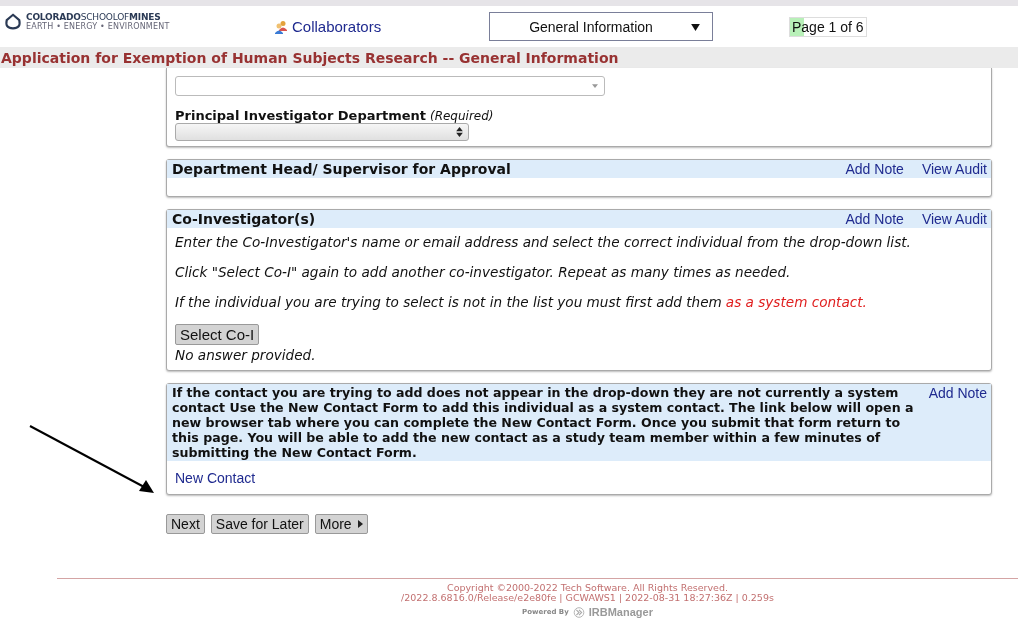 The height and width of the screenshot is (622, 1018). I want to click on system-contact-link: as a system contact., so click(796, 302).